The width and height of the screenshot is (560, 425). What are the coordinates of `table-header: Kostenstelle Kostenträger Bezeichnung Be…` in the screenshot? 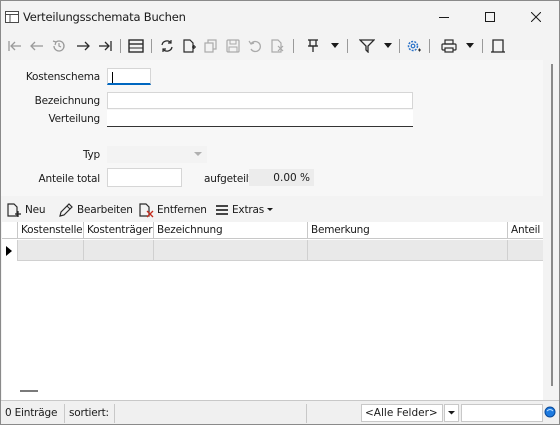 It's located at (272, 230).